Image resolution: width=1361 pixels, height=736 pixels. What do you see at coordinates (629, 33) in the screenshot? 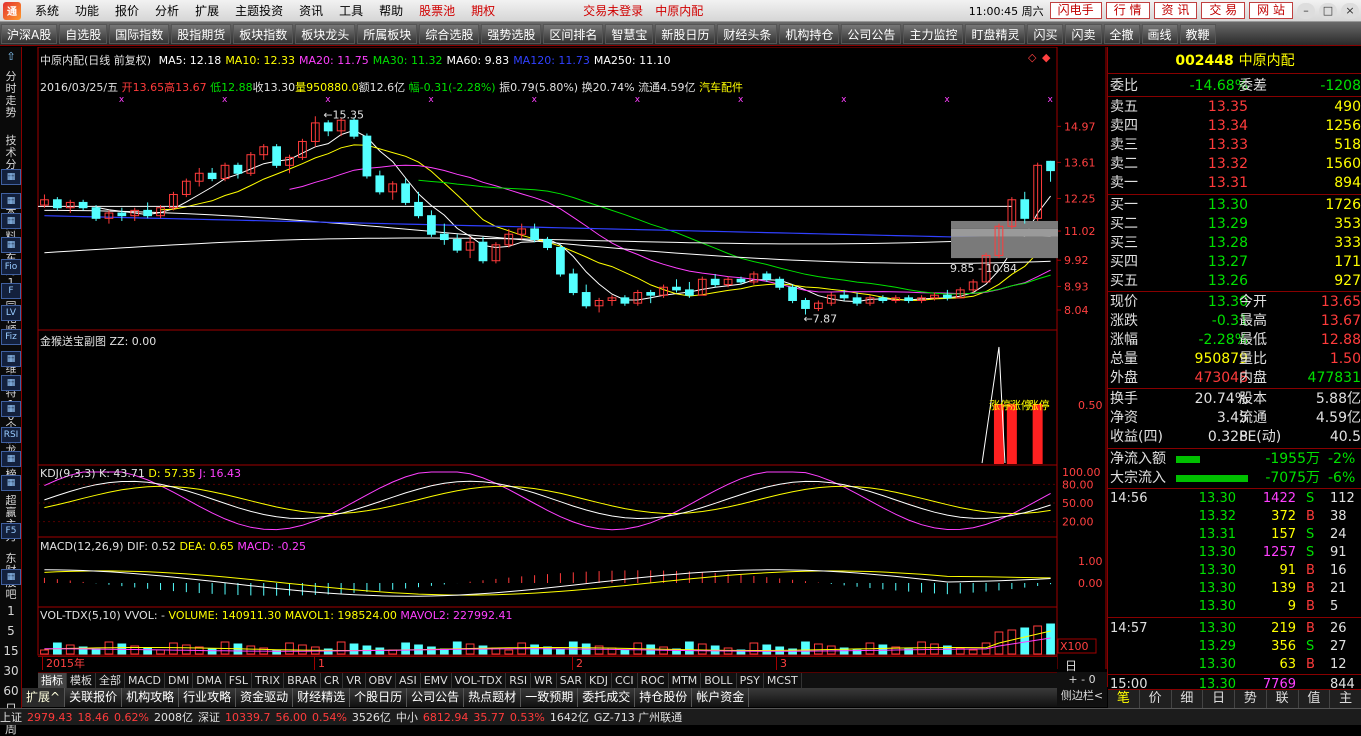
I see `toolbar-button-10: 智慧宝` at bounding box center [629, 33].